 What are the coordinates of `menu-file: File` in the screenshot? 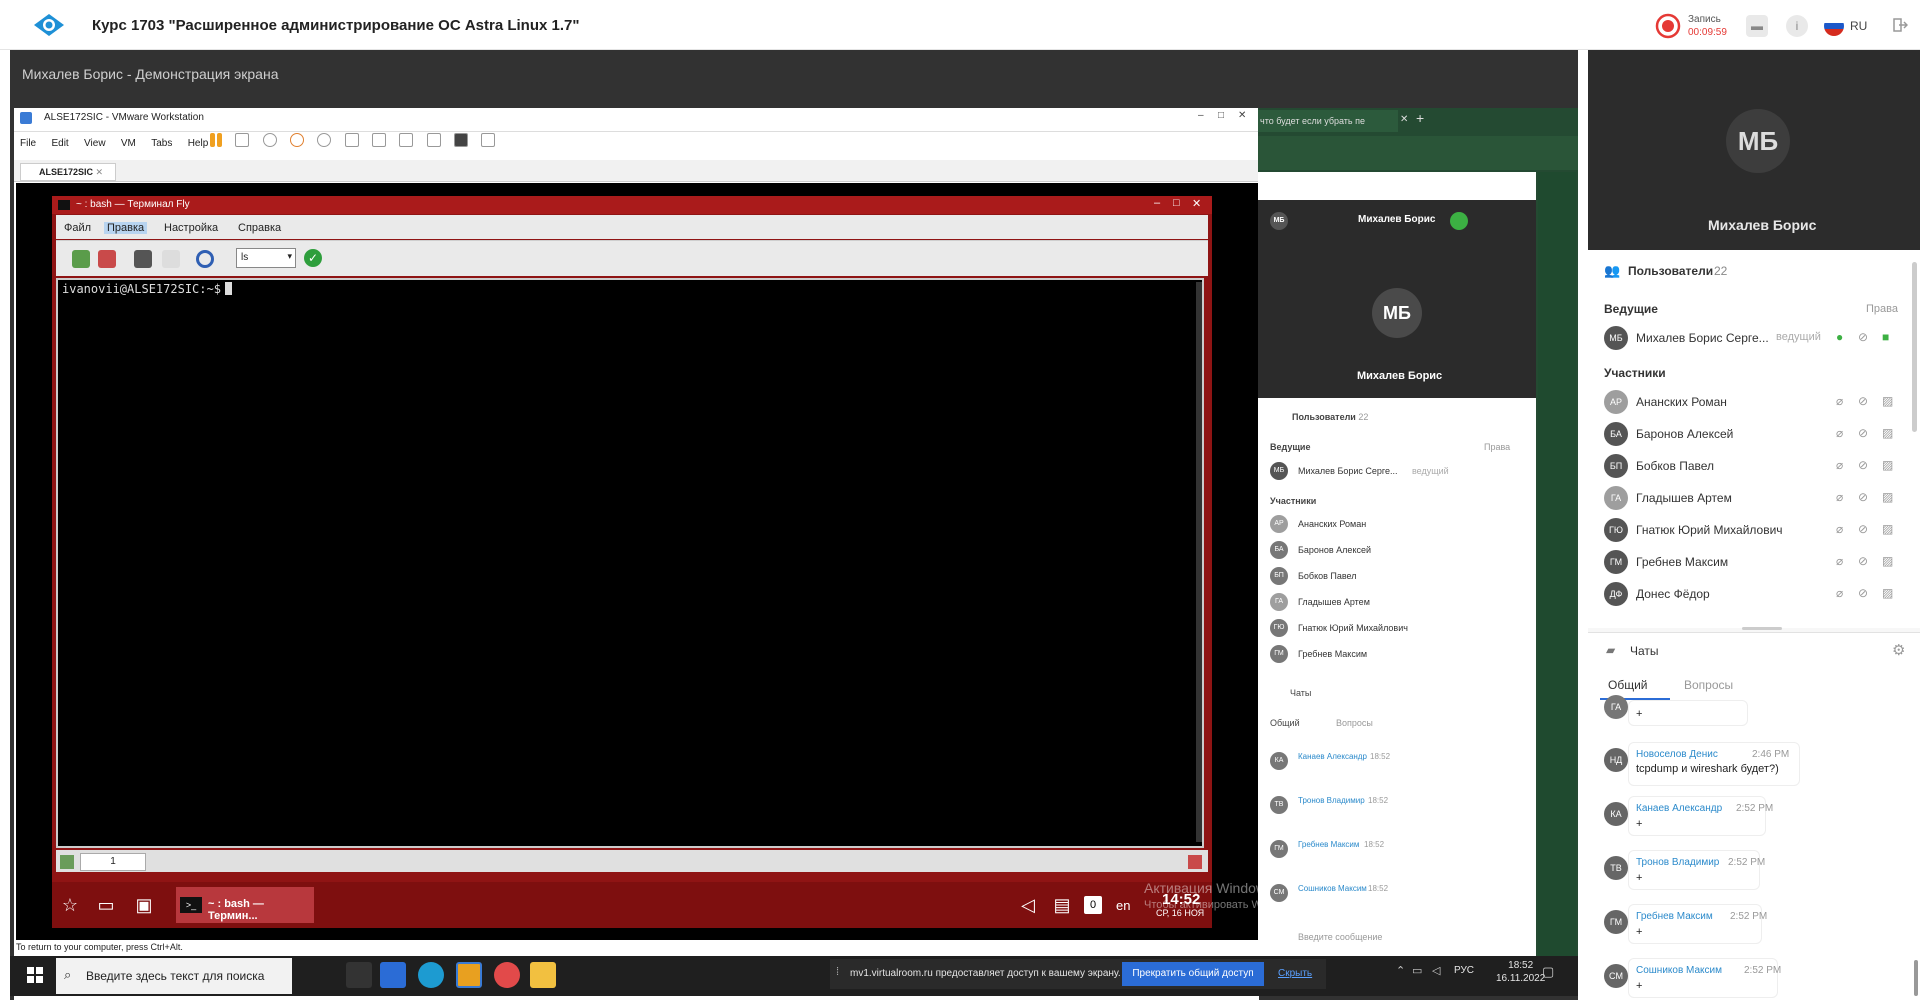 It's located at (28, 143).